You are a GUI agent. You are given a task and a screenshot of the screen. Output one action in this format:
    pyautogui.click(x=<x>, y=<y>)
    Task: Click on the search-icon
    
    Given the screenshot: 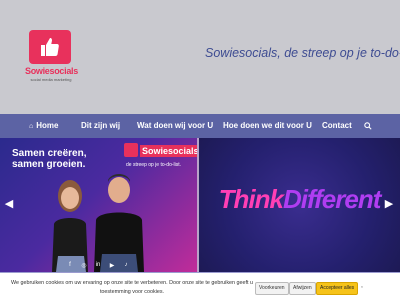 What is the action you would take?
    pyautogui.click(x=368, y=126)
    